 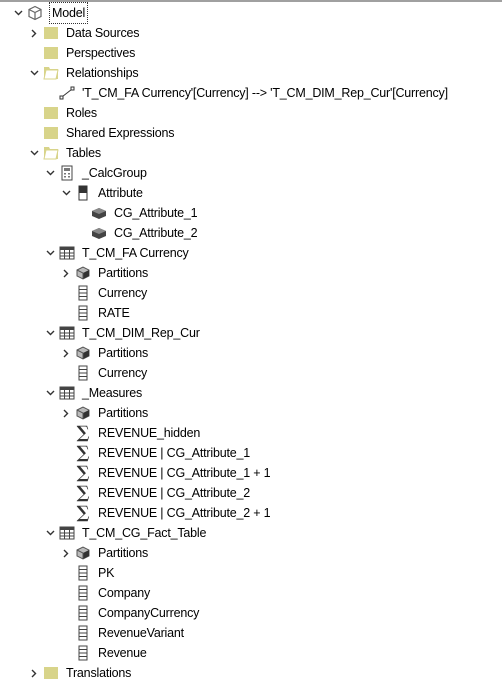 What do you see at coordinates (165, 473) in the screenshot?
I see `tree-item: ∑ REVENUE | CG_Attribute_1 + 1` at bounding box center [165, 473].